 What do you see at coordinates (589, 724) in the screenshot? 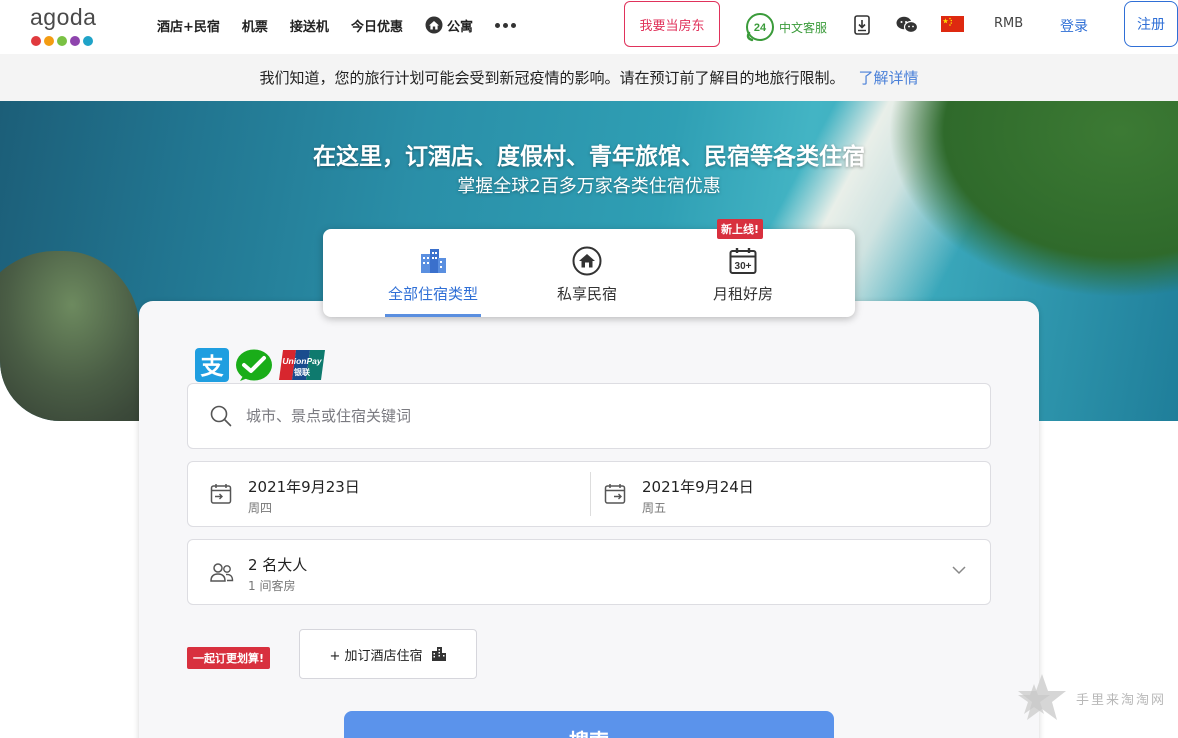
I see `search-button: 搜索` at bounding box center [589, 724].